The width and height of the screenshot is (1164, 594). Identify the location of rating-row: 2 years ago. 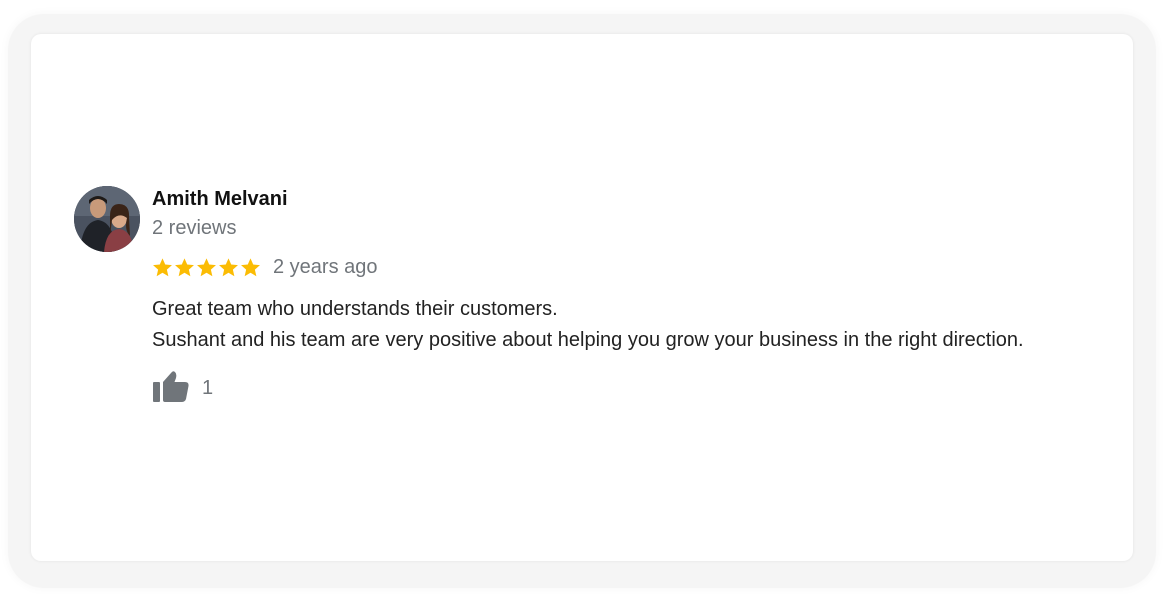
(265, 267).